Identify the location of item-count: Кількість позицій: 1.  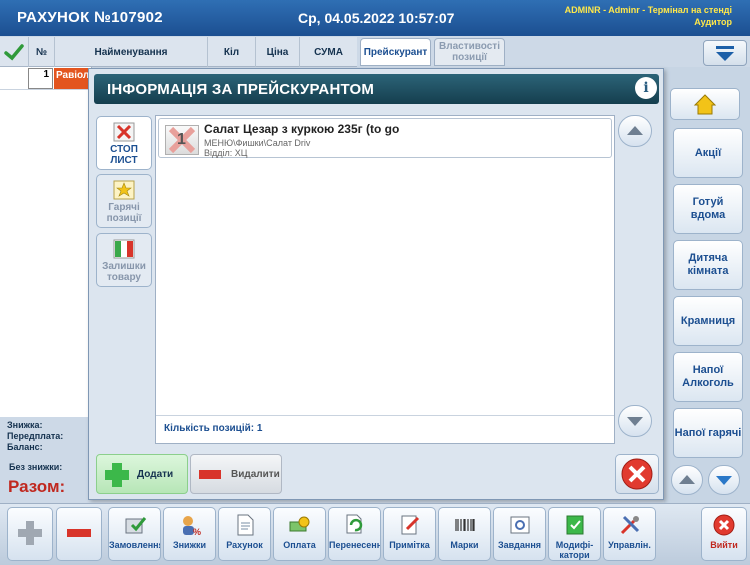
(385, 429).